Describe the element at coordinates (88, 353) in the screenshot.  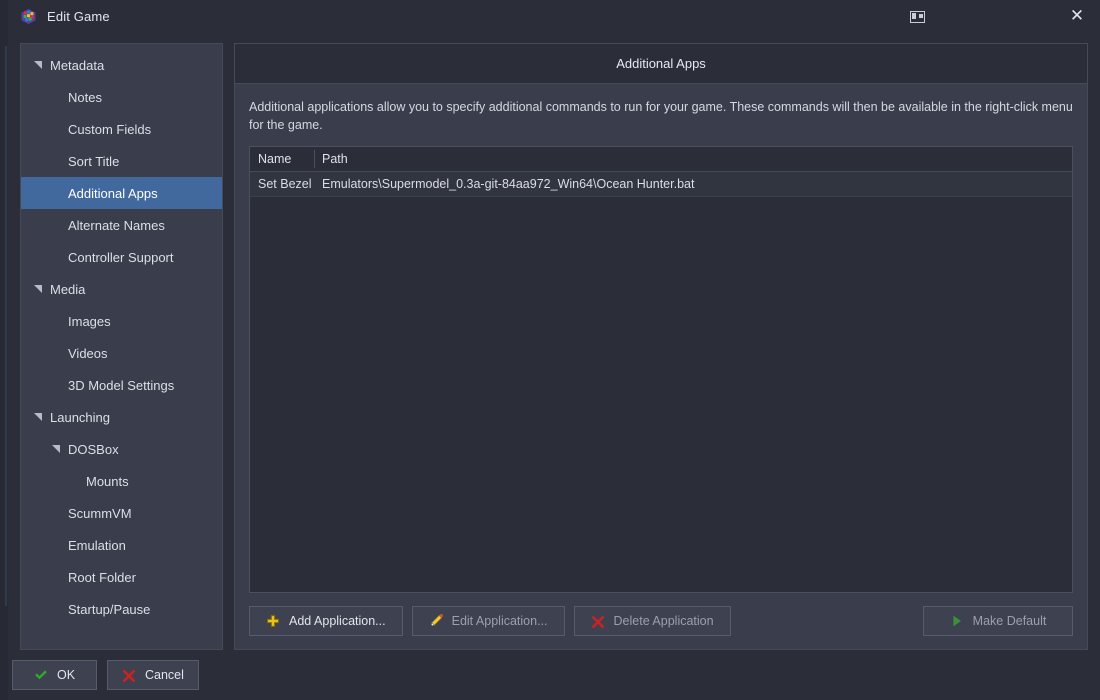
I see `sidebar-item-label: Videos` at that location.